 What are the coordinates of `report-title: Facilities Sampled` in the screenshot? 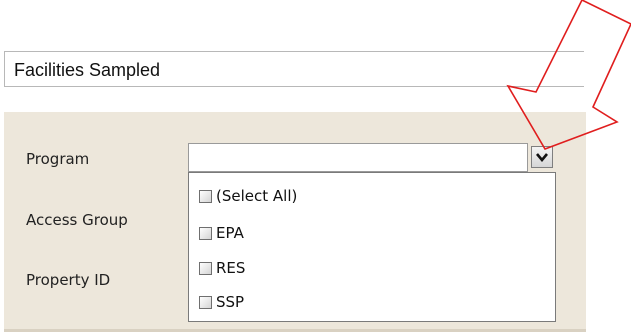 It's located at (87, 70).